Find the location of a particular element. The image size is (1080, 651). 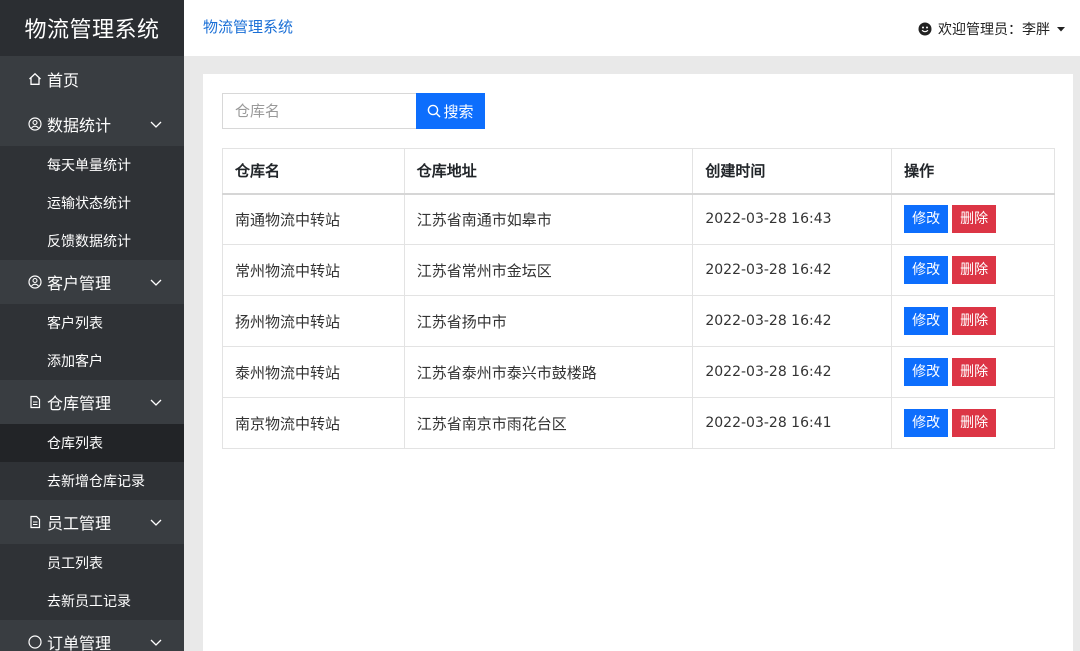

sidebar-item-add-customer: 添加客户 is located at coordinates (92, 361).